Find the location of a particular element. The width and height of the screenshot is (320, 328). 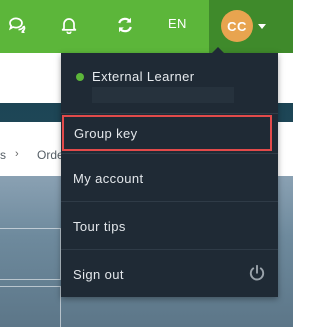

chevron-right-icon: › is located at coordinates (17, 154).